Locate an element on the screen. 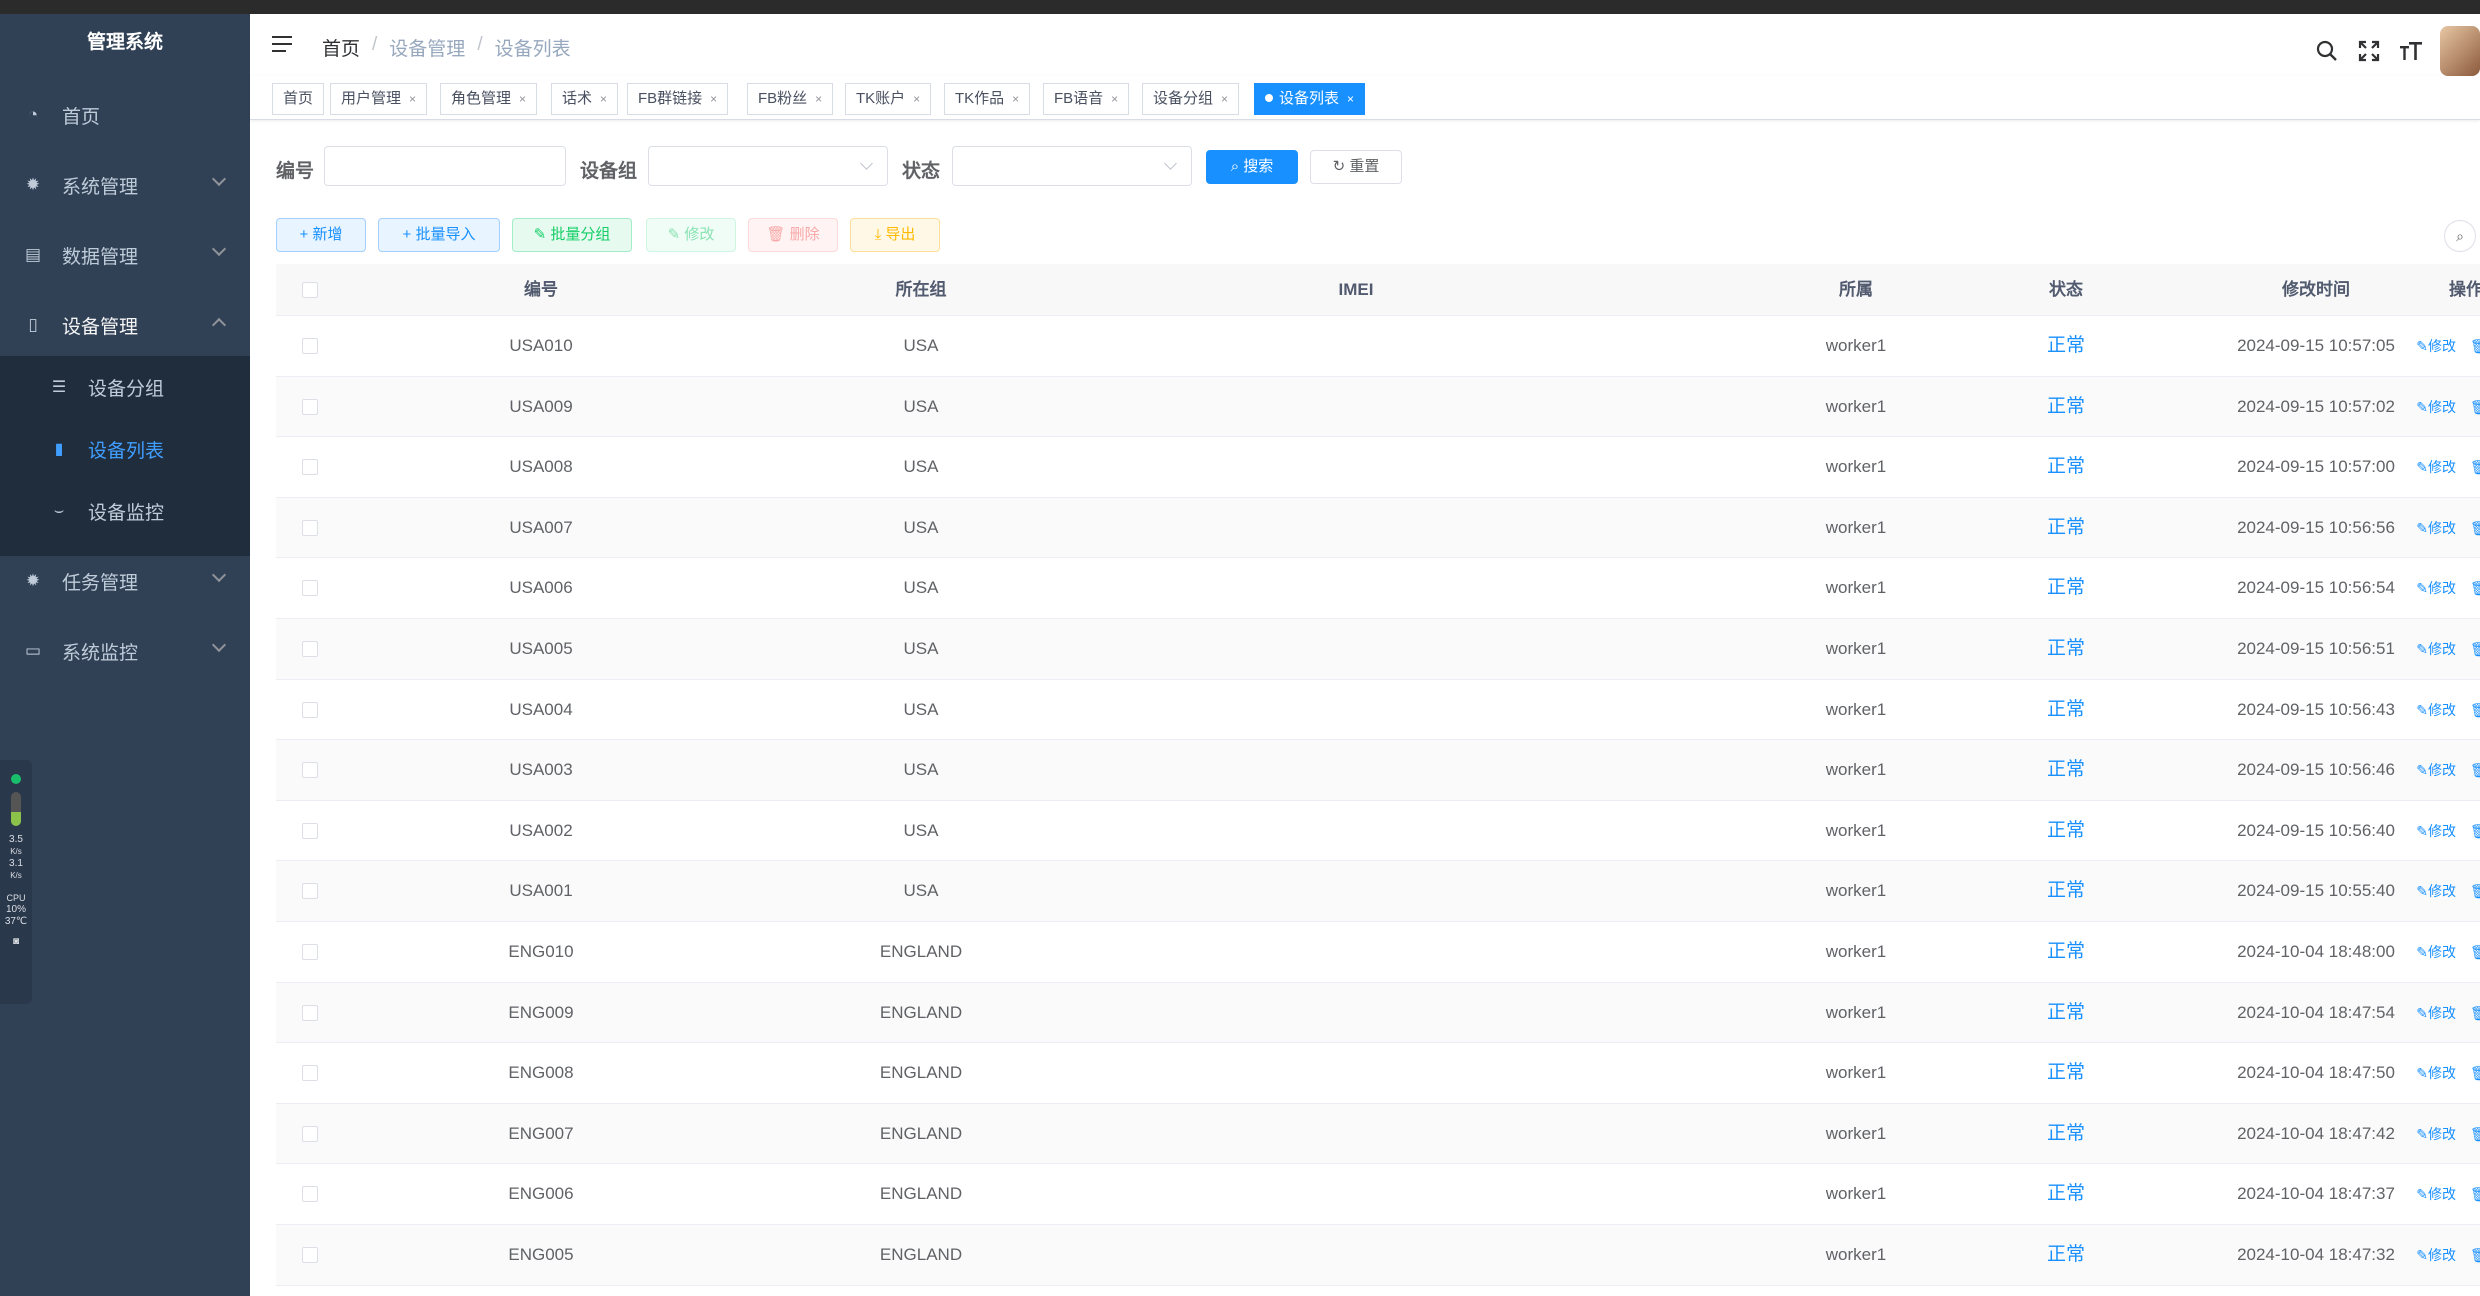 Image resolution: width=2480 pixels, height=1296 pixels. tag-home: 首页 is located at coordinates (298, 99).